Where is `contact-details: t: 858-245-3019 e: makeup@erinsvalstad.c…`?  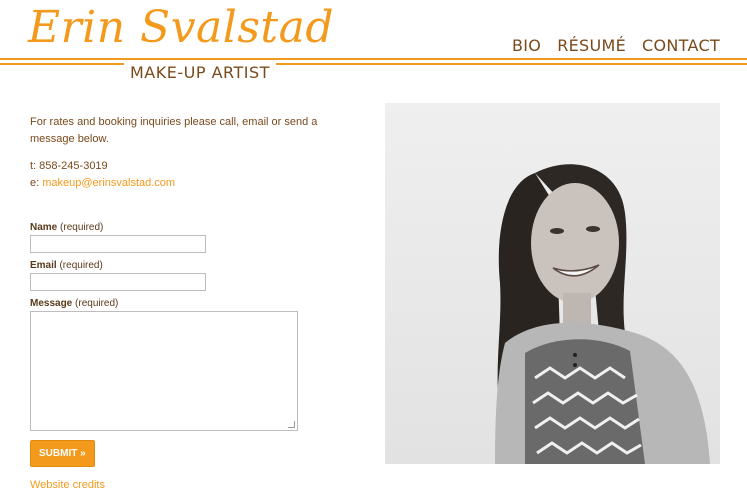
contact-details: t: 858-245-3019 e: makeup@erinsvalstad.c… is located at coordinates (185, 175).